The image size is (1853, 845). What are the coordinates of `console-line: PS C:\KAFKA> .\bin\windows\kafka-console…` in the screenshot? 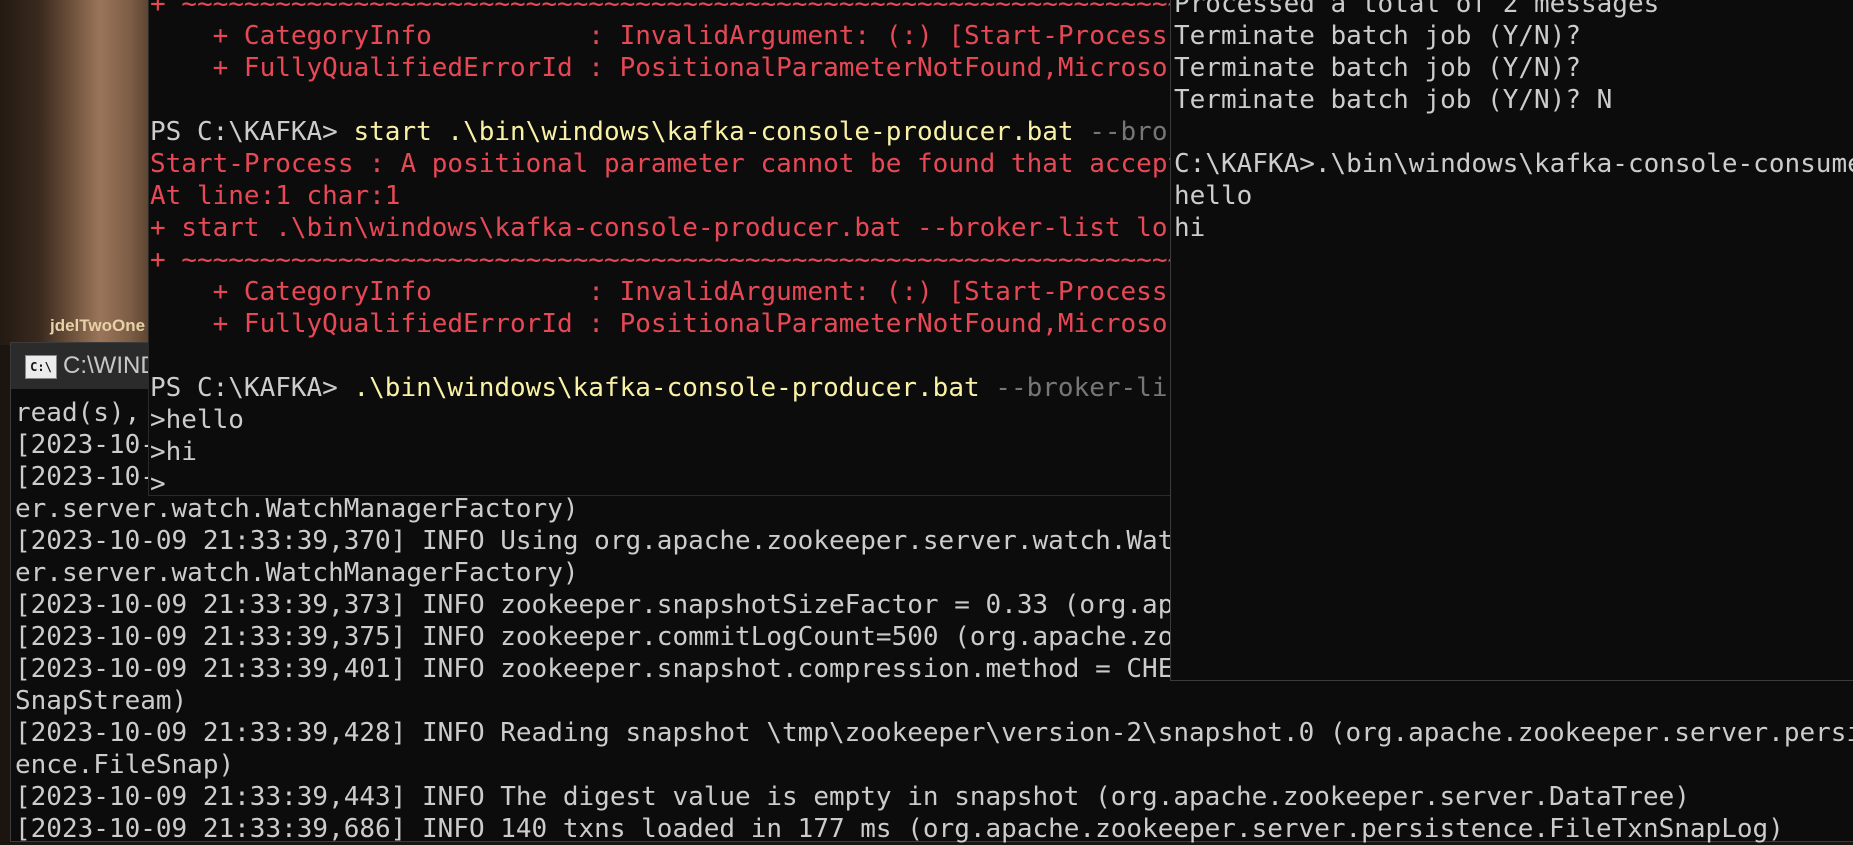 It's located at (660, 388).